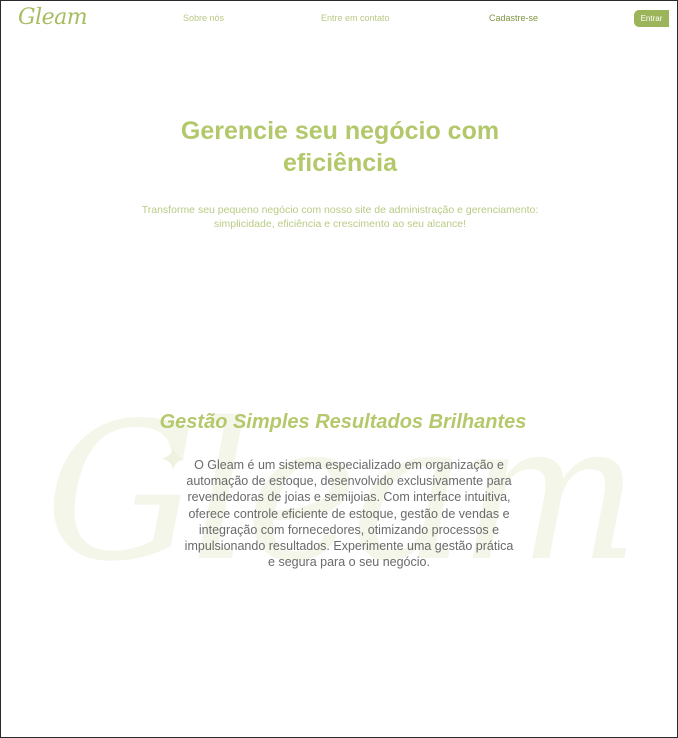  I want to click on login-button: Entrar, so click(651, 18).